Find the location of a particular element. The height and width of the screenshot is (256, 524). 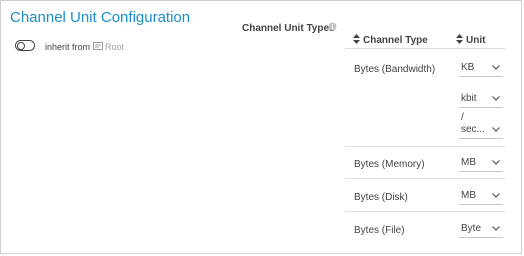

unit-select-value: KB is located at coordinates (468, 67).